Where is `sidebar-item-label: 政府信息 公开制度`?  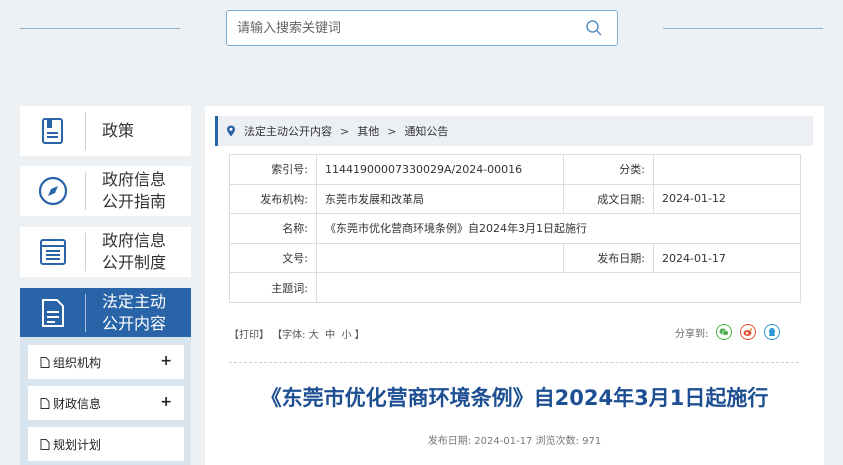 sidebar-item-label: 政府信息 公开制度 is located at coordinates (126, 252).